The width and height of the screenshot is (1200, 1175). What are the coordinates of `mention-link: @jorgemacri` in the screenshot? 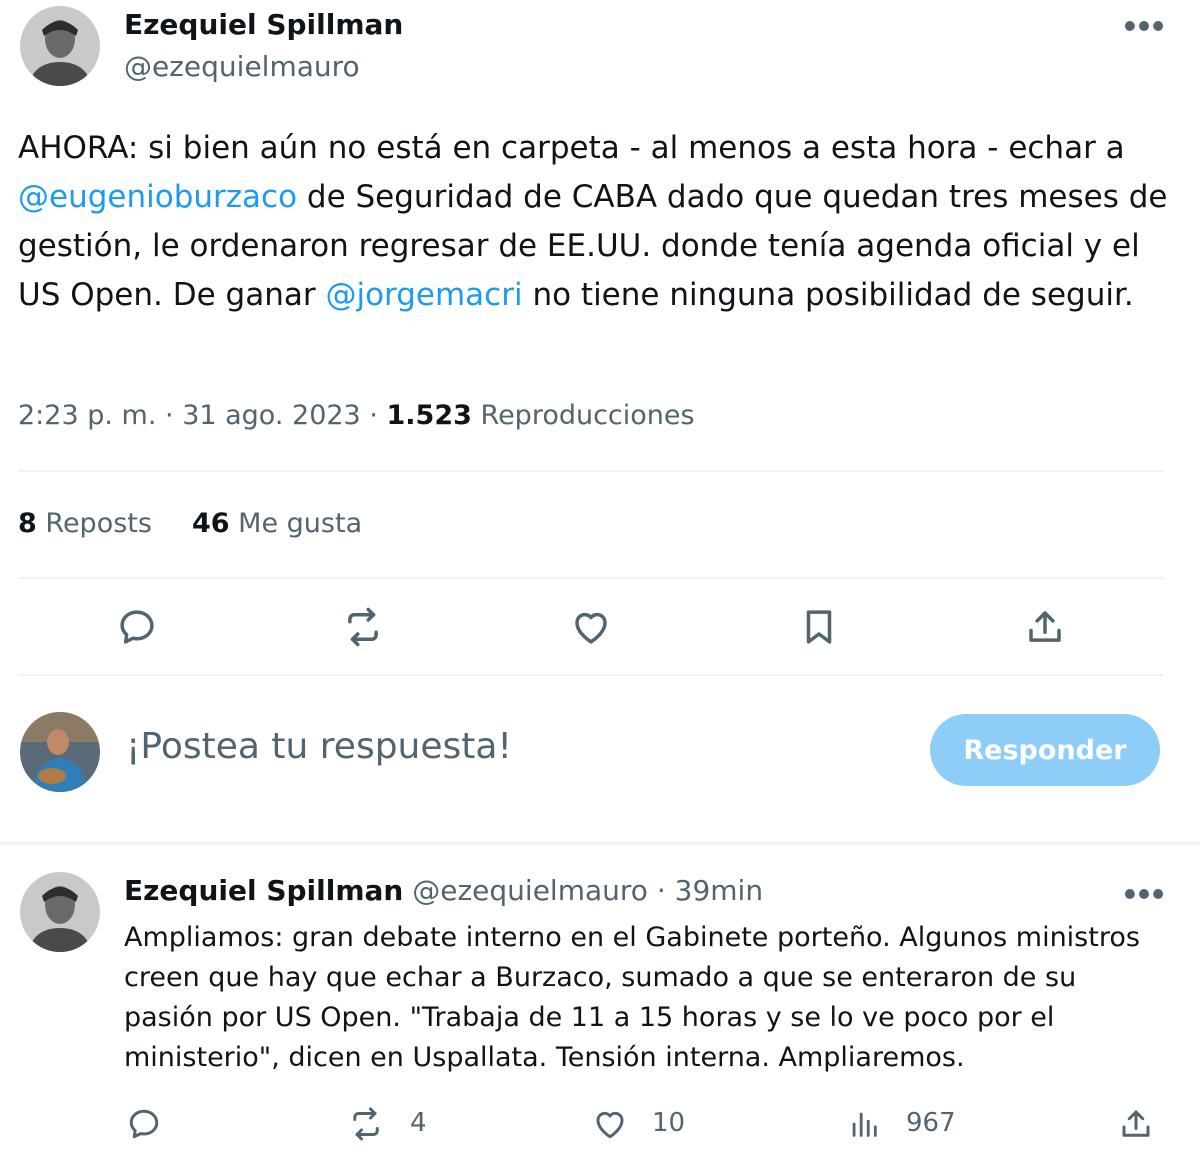 It's located at (423, 295).